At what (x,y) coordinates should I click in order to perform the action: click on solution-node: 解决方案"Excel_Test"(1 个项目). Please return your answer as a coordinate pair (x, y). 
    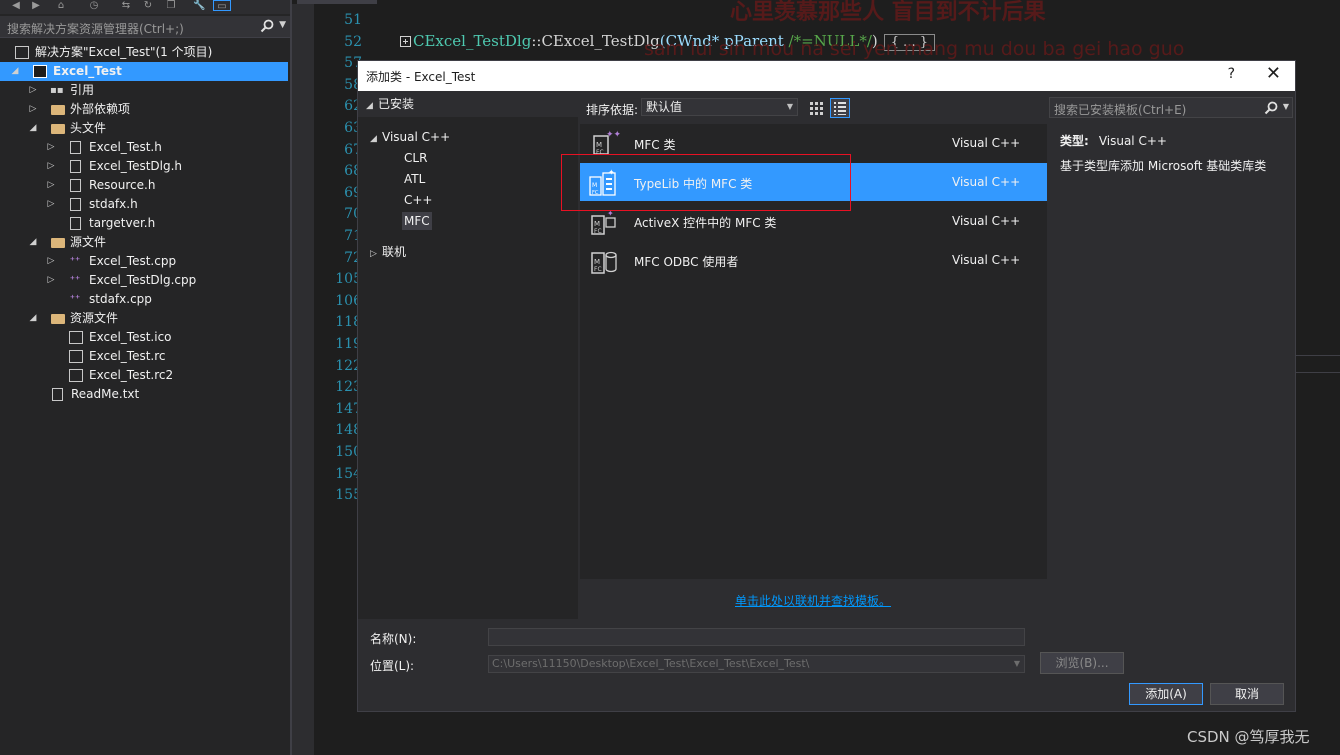
    Looking at the image, I should click on (144, 52).